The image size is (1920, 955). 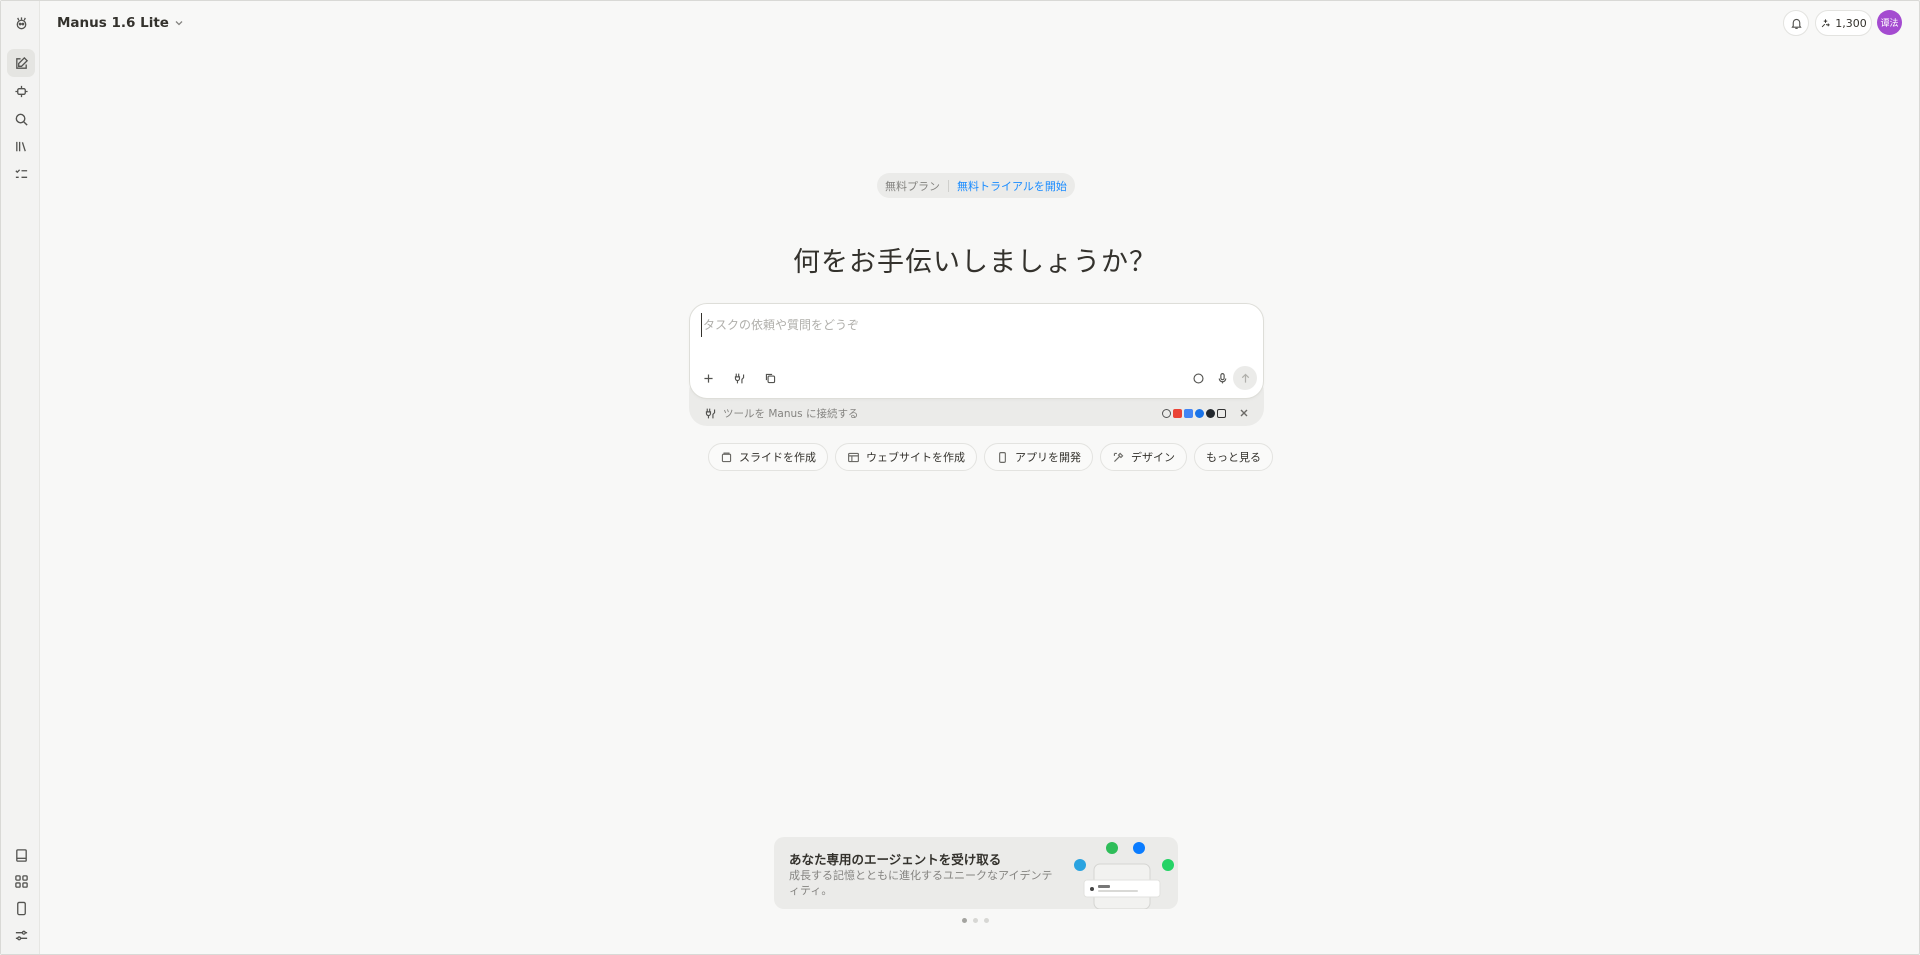 I want to click on chat-icon, so click(x=1198, y=378).